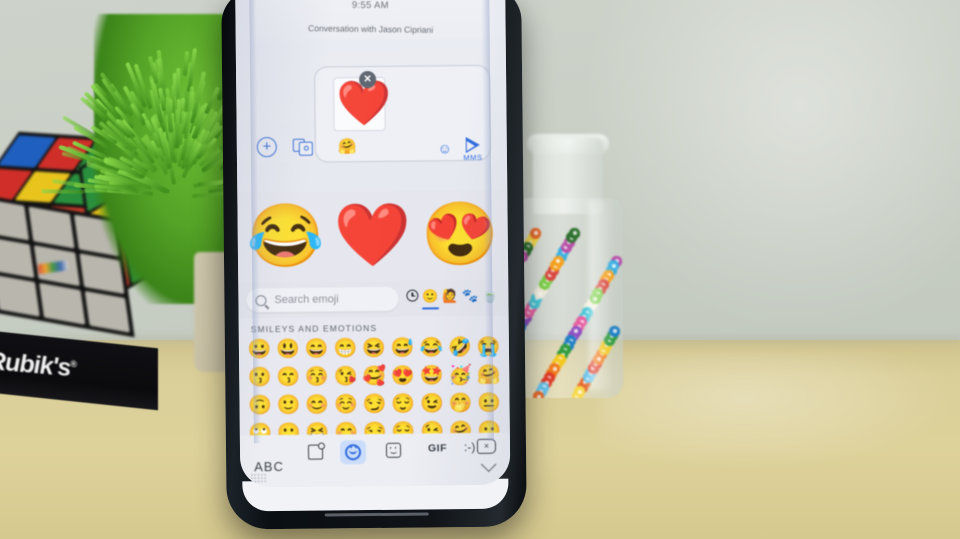 This screenshot has height=539, width=960. What do you see at coordinates (73, 364) in the screenshot?
I see `cube-trademark: ®` at bounding box center [73, 364].